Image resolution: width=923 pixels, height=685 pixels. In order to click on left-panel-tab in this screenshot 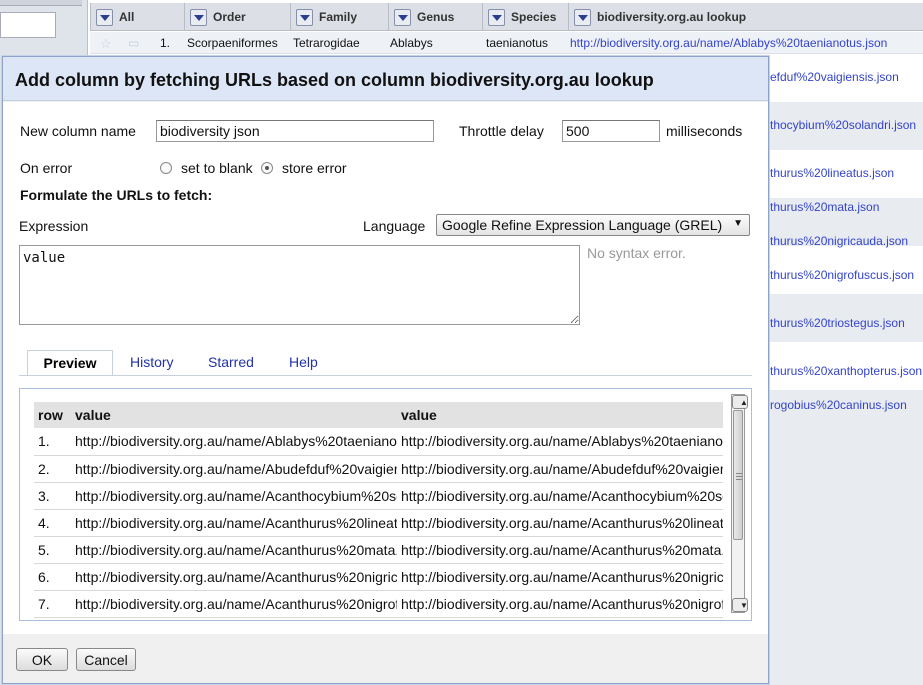, I will do `click(41, 3)`.